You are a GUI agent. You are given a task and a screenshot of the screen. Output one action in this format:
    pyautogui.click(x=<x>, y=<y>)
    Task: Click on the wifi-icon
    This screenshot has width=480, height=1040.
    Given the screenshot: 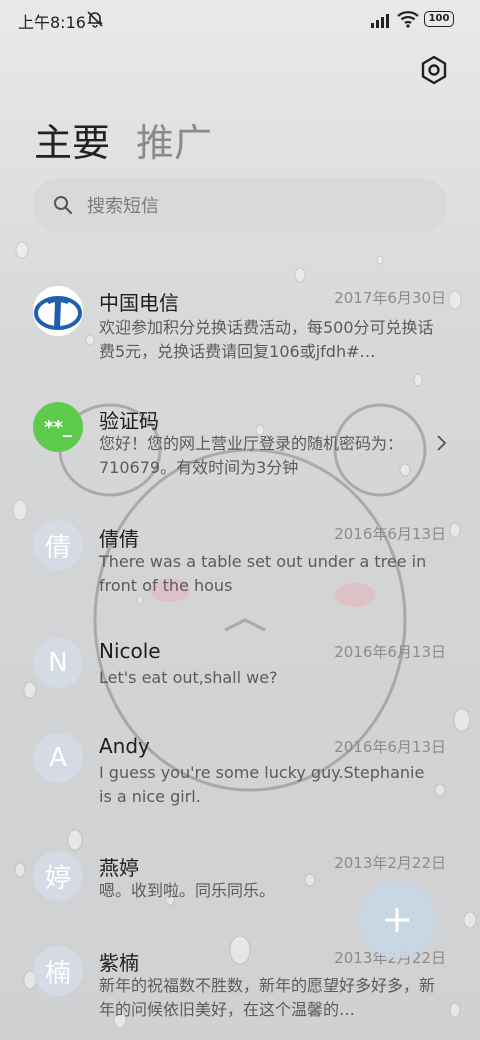 What is the action you would take?
    pyautogui.click(x=408, y=19)
    